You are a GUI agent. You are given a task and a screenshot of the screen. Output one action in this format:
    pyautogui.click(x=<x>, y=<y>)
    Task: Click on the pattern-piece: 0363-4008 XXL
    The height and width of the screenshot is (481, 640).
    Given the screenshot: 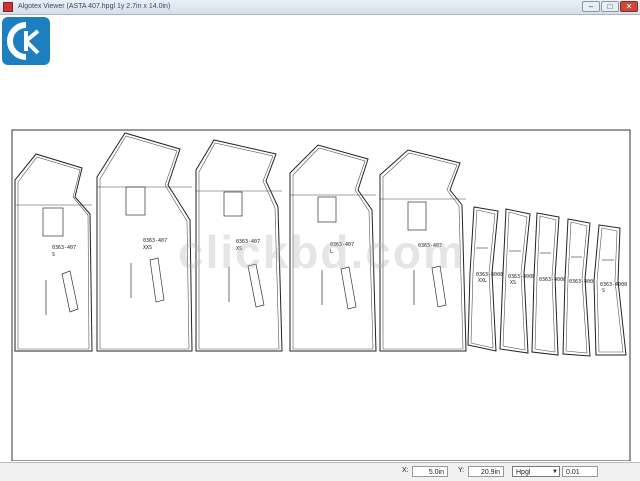 What is the action you would take?
    pyautogui.click(x=485, y=279)
    